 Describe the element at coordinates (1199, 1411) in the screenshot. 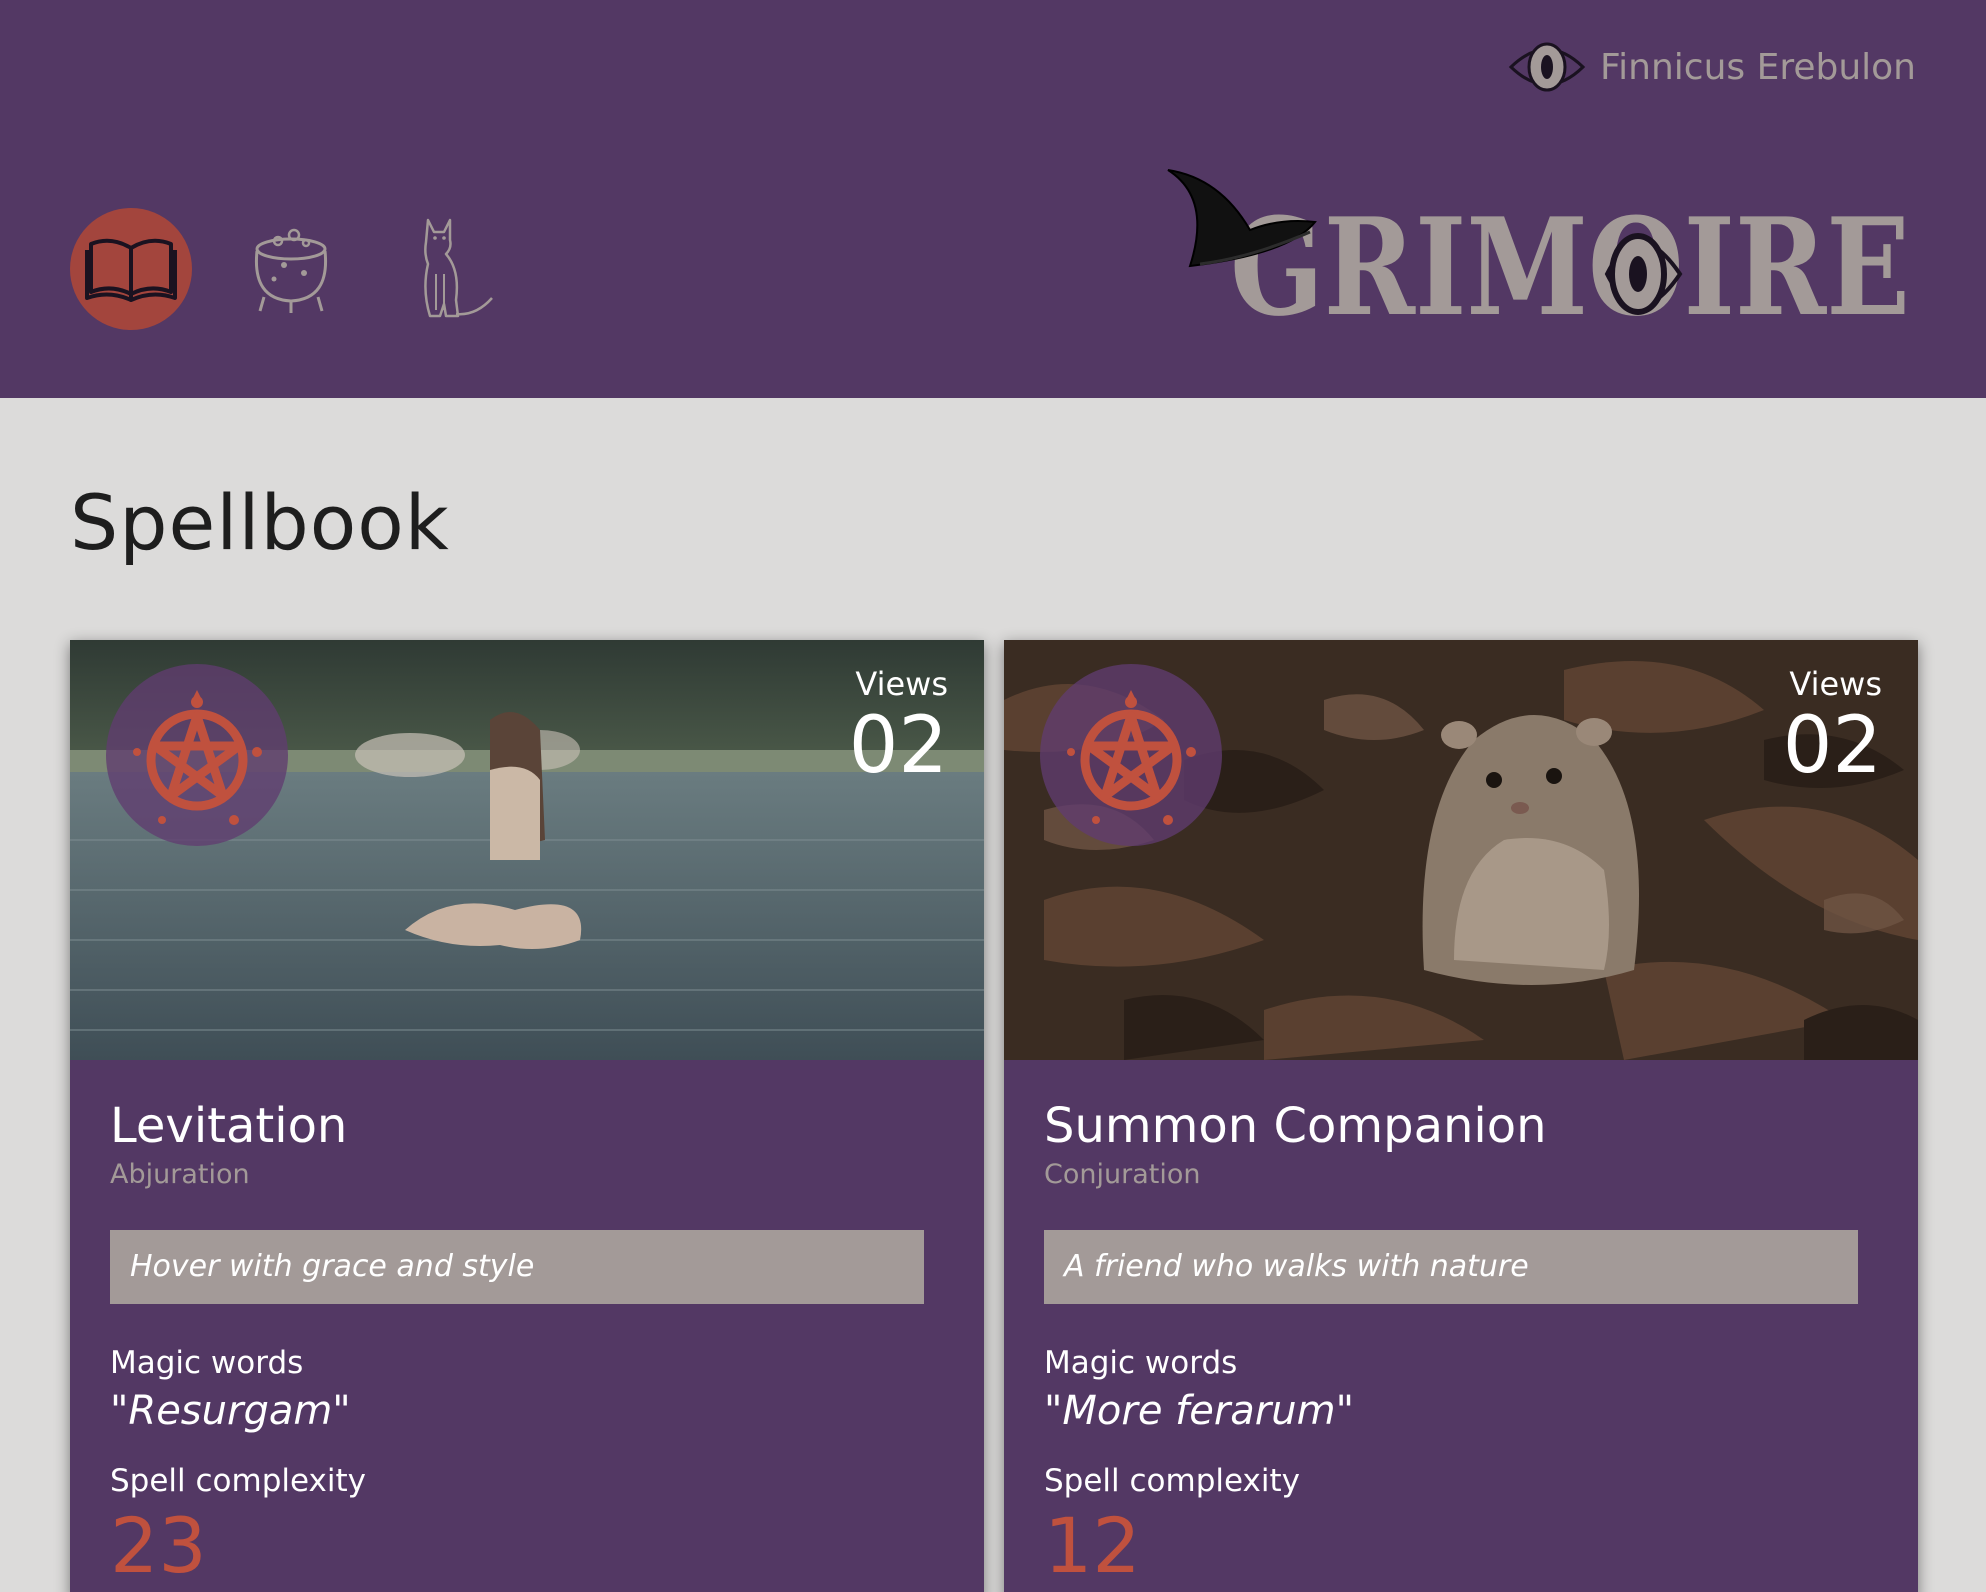

I see `magic-words: "More ferarum"` at that location.